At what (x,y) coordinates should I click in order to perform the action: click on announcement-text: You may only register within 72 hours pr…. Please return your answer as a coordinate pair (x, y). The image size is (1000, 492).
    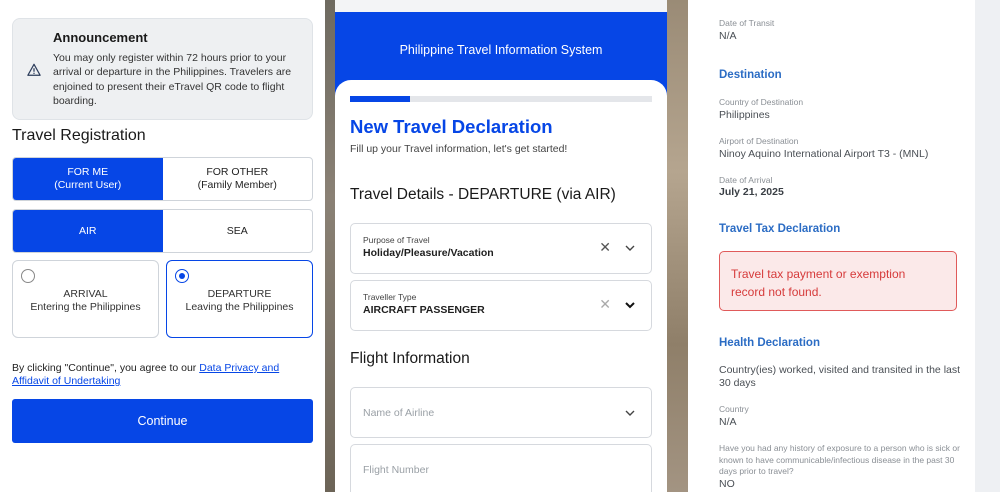
    Looking at the image, I should click on (172, 79).